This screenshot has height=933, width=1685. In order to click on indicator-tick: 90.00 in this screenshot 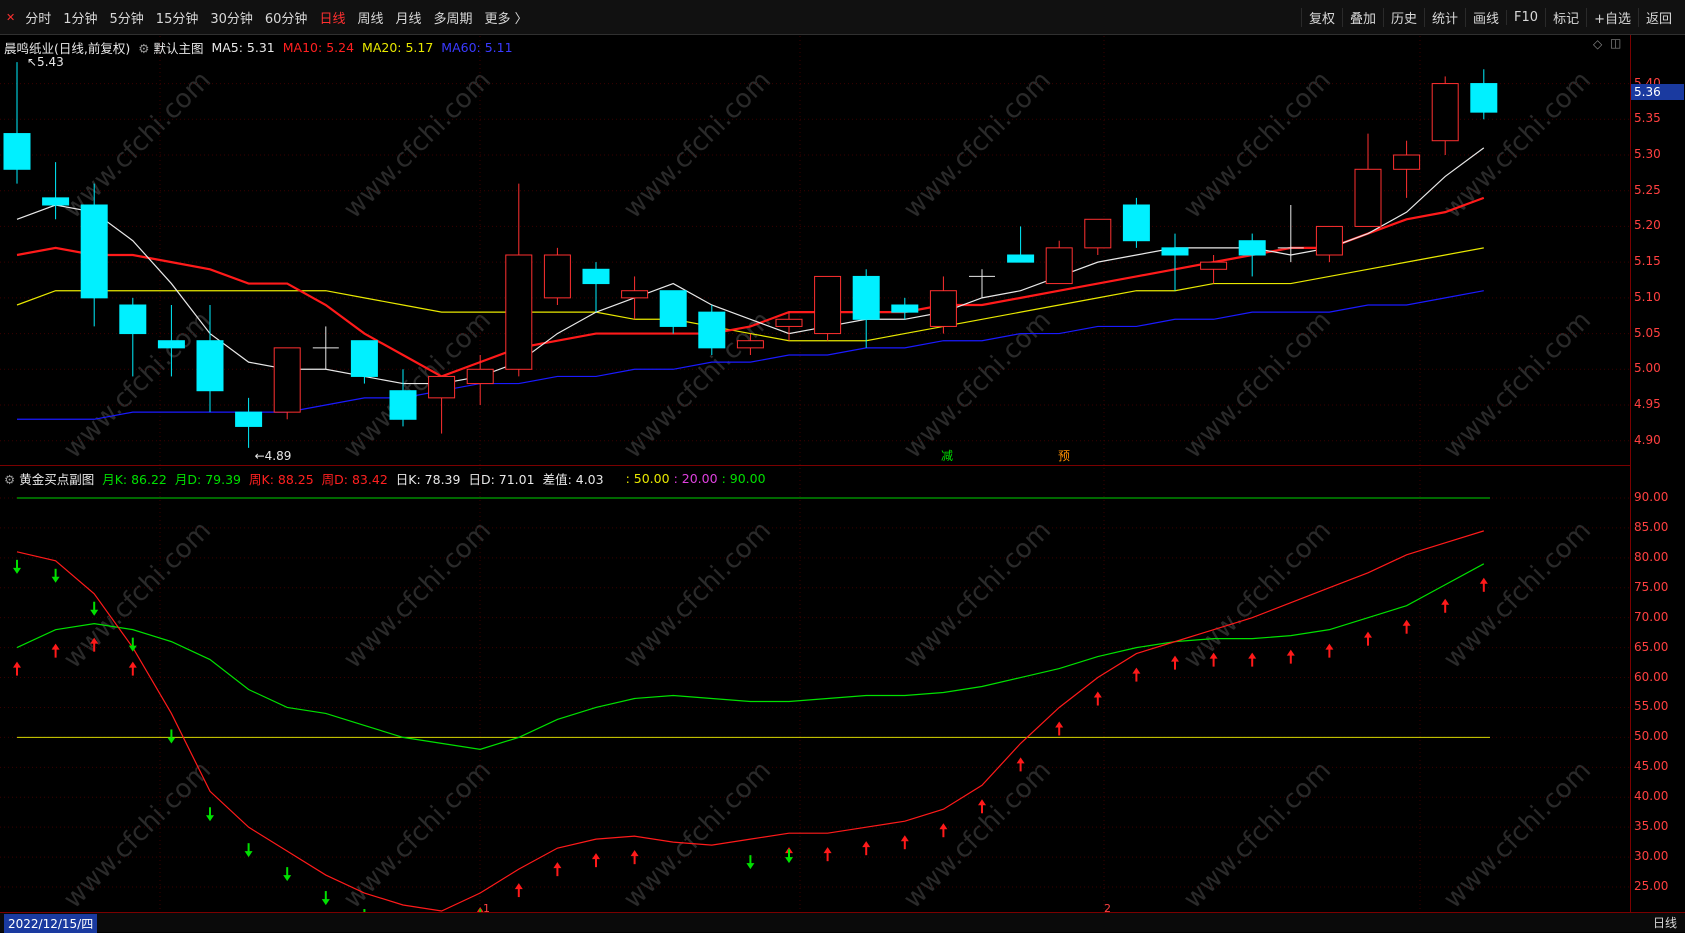, I will do `click(1651, 496)`.